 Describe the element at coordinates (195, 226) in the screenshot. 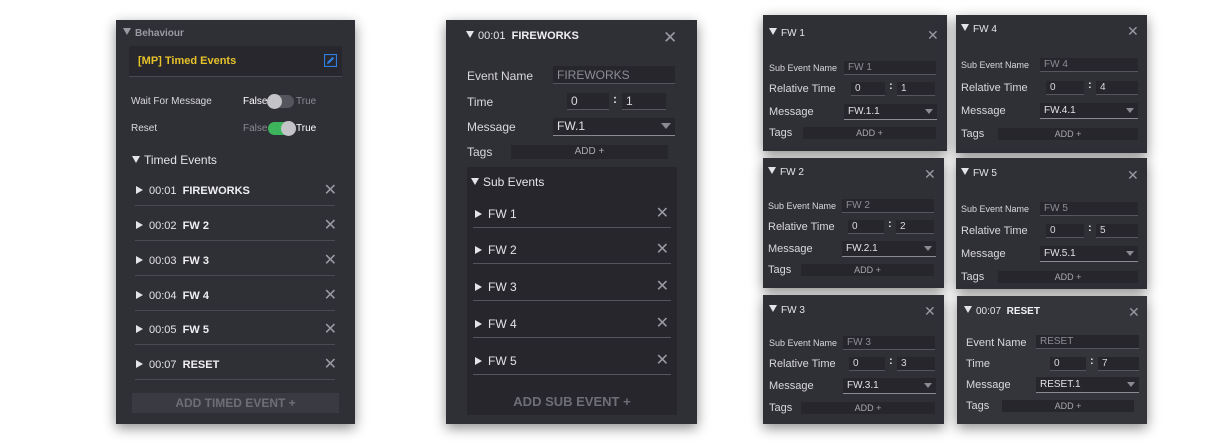

I see `event-name: FW 2` at that location.